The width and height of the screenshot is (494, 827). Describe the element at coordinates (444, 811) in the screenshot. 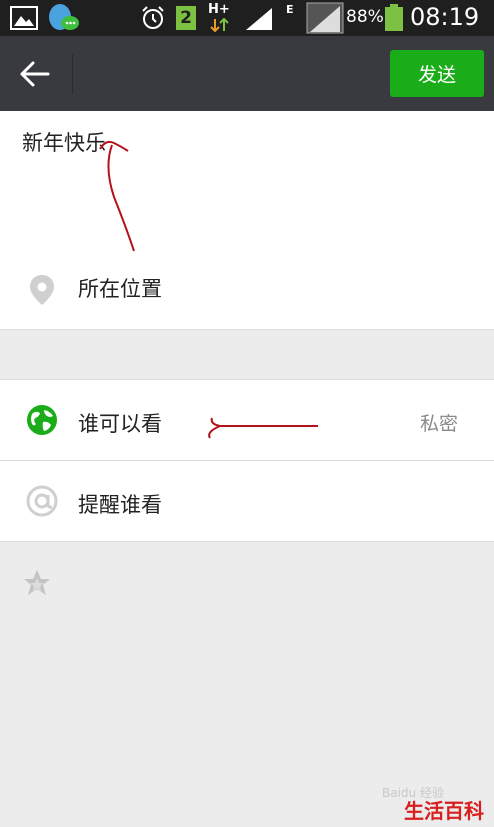

I see `brand-logo-text: 生活百科` at that location.